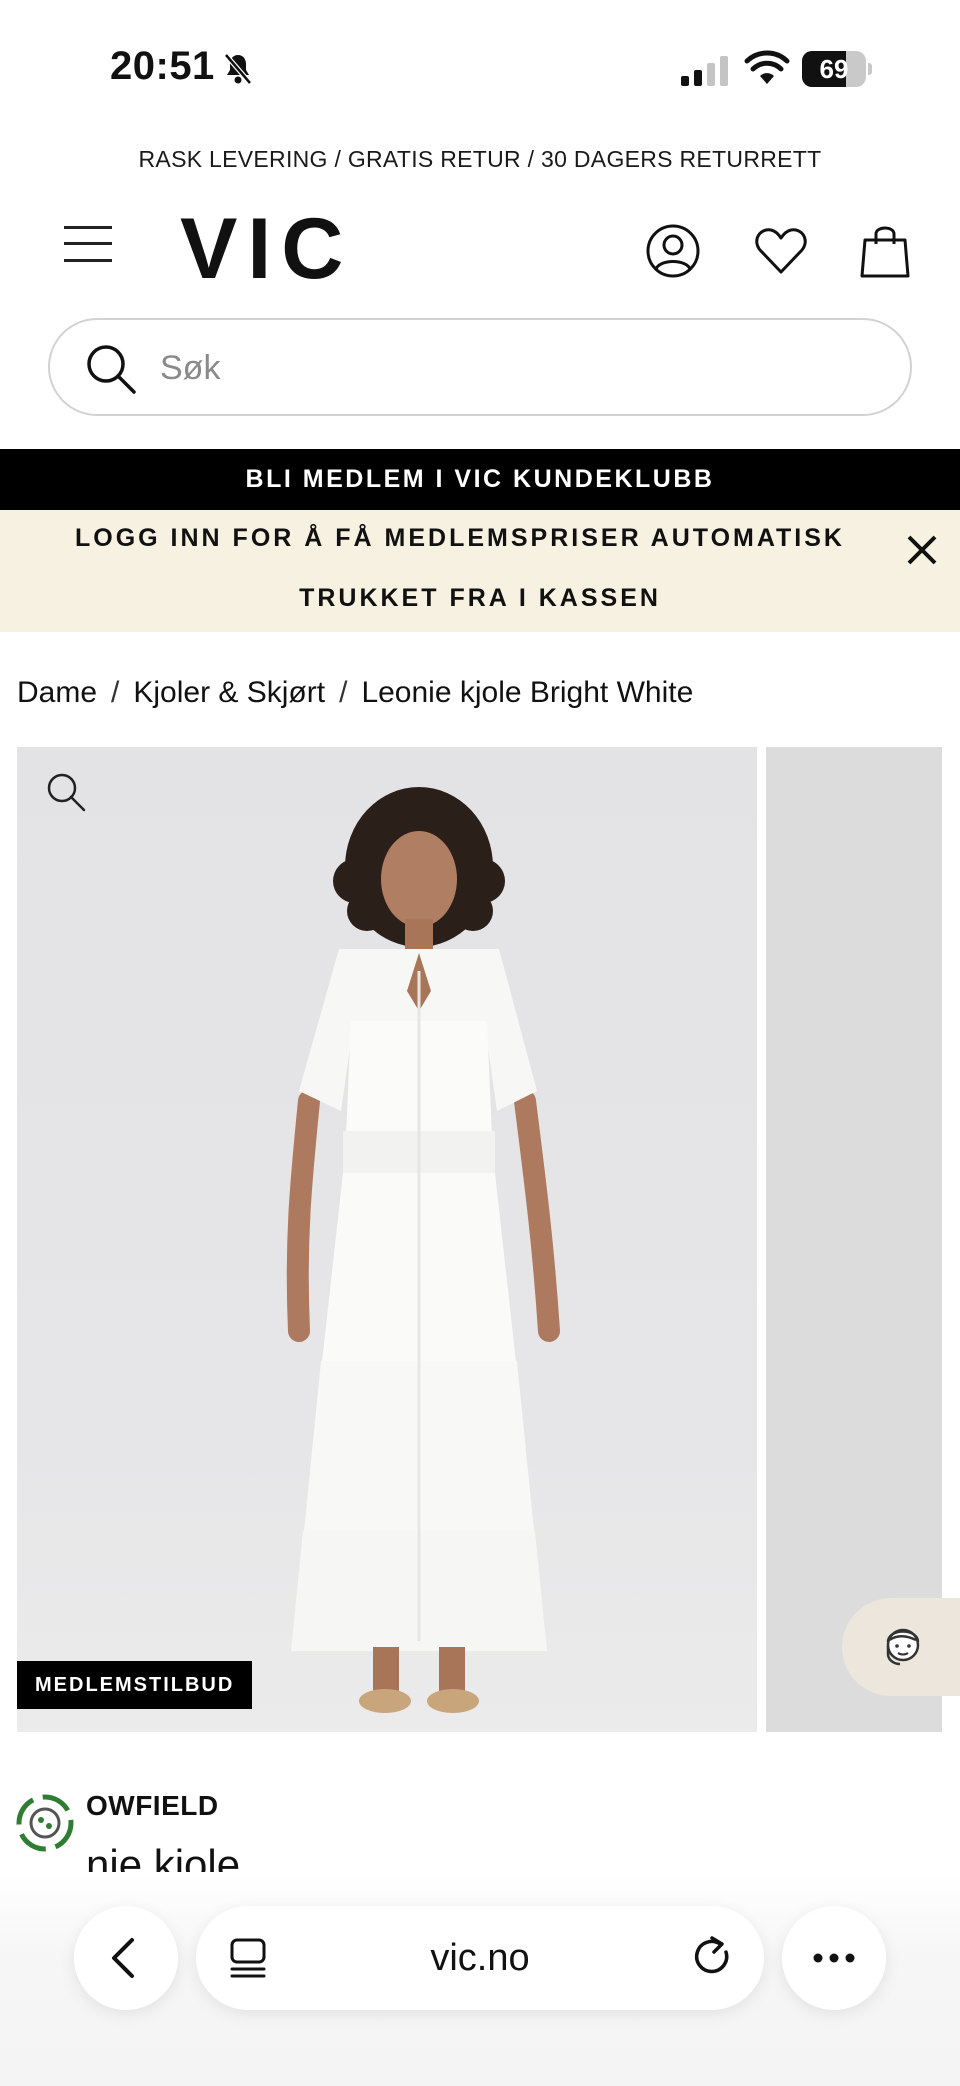 Image resolution: width=960 pixels, height=2086 pixels. I want to click on close-icon, so click(922, 550).